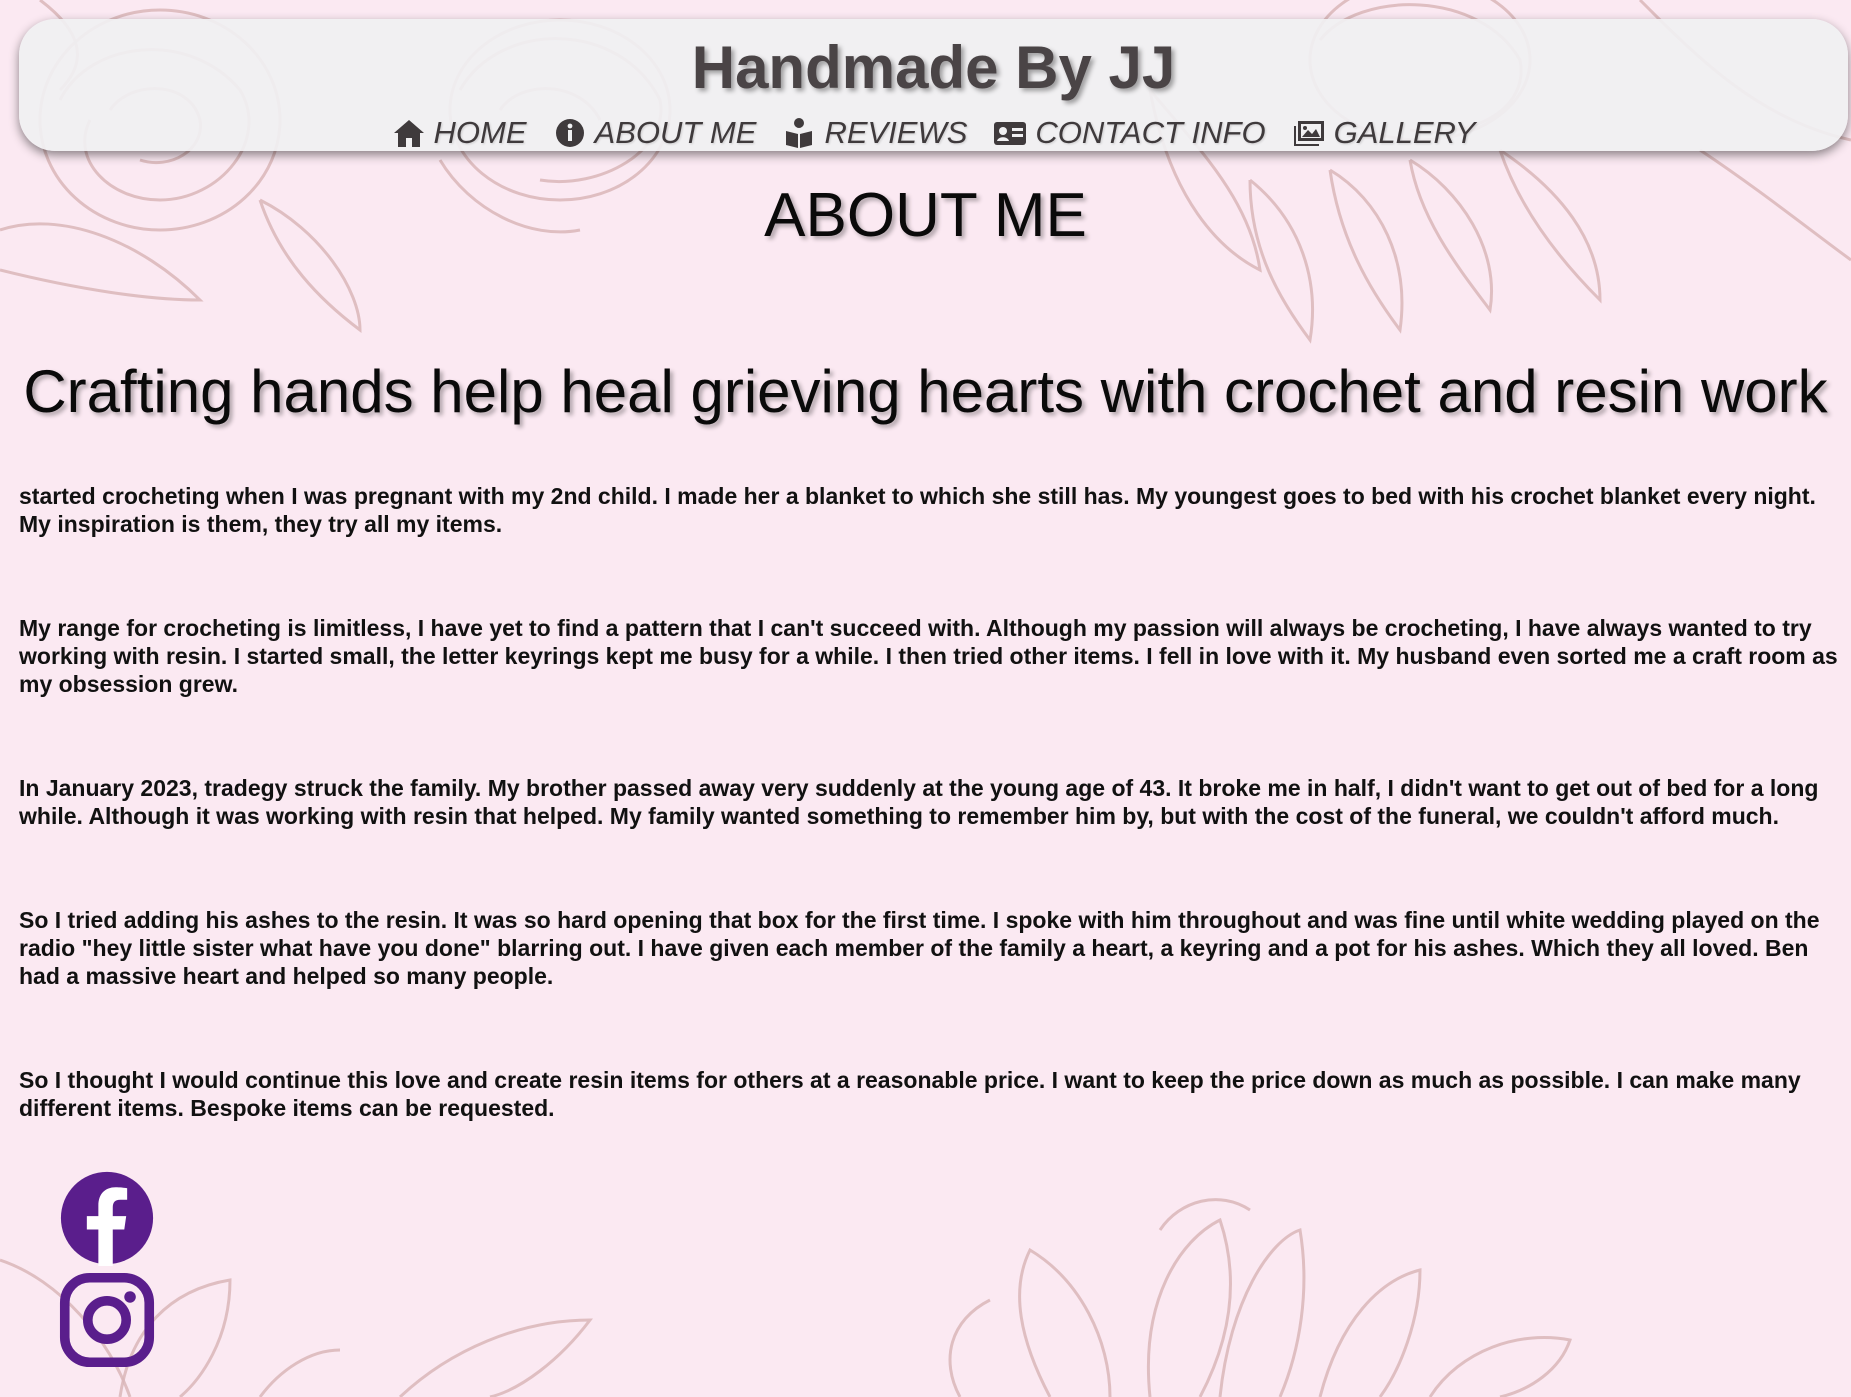 This screenshot has width=1851, height=1397. Describe the element at coordinates (675, 132) in the screenshot. I see `nav-item-label: ABOUT ME` at that location.